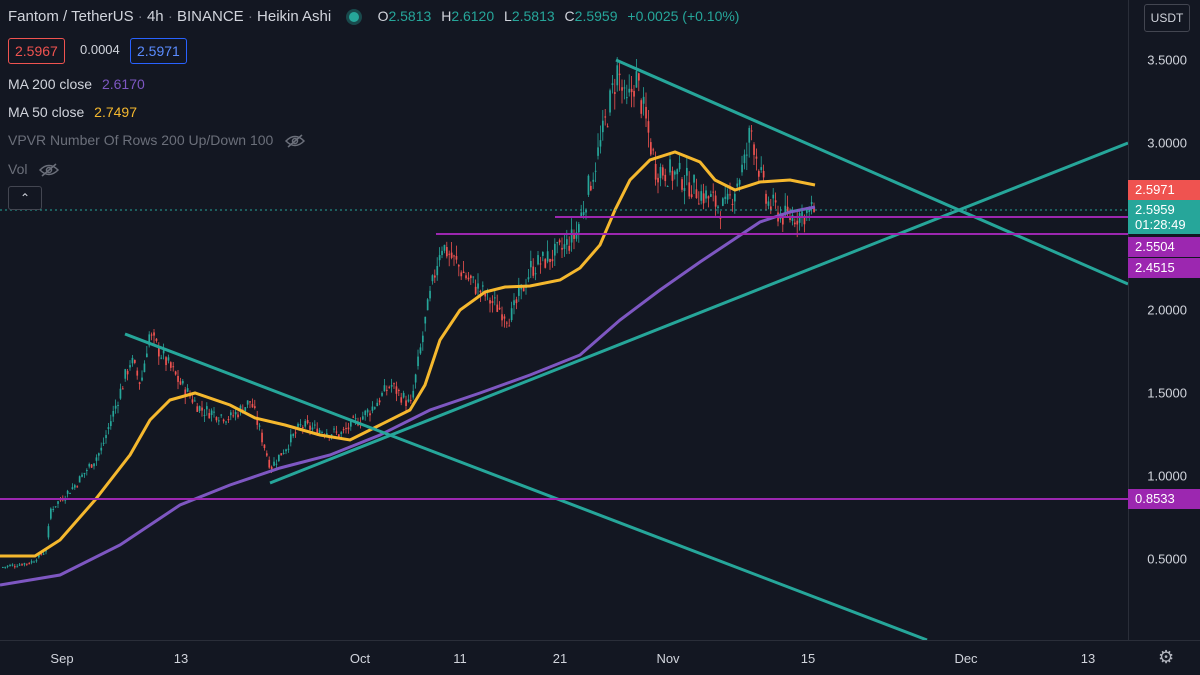  Describe the element at coordinates (1166, 657) in the screenshot. I see `gear-icon: ⚙` at that location.